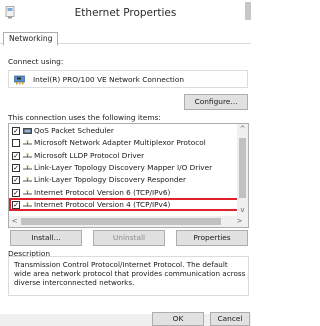 The height and width of the screenshot is (326, 320). Describe the element at coordinates (109, 79) in the screenshot. I see `adapter-name: Intel(R) PRO/100 VE Network Connection` at that location.